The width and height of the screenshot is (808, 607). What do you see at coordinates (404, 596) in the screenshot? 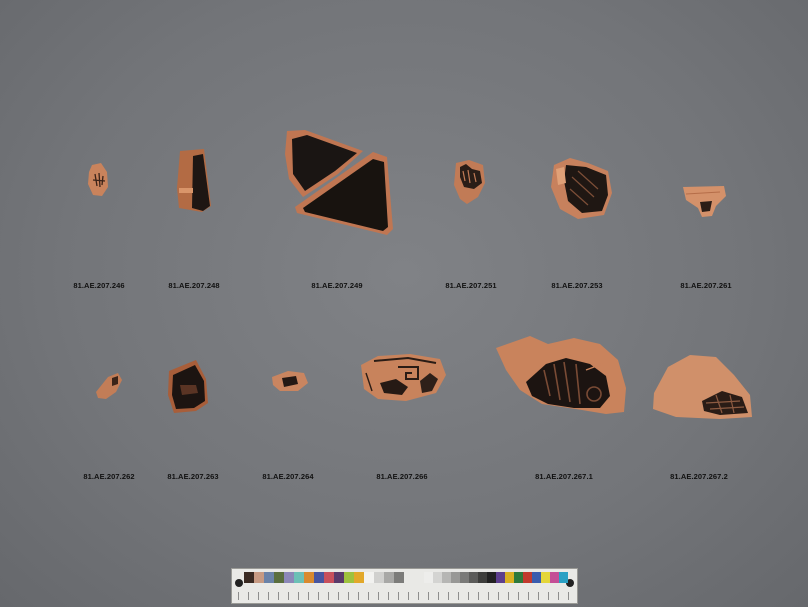
I see `measurement-ruler` at bounding box center [404, 596].